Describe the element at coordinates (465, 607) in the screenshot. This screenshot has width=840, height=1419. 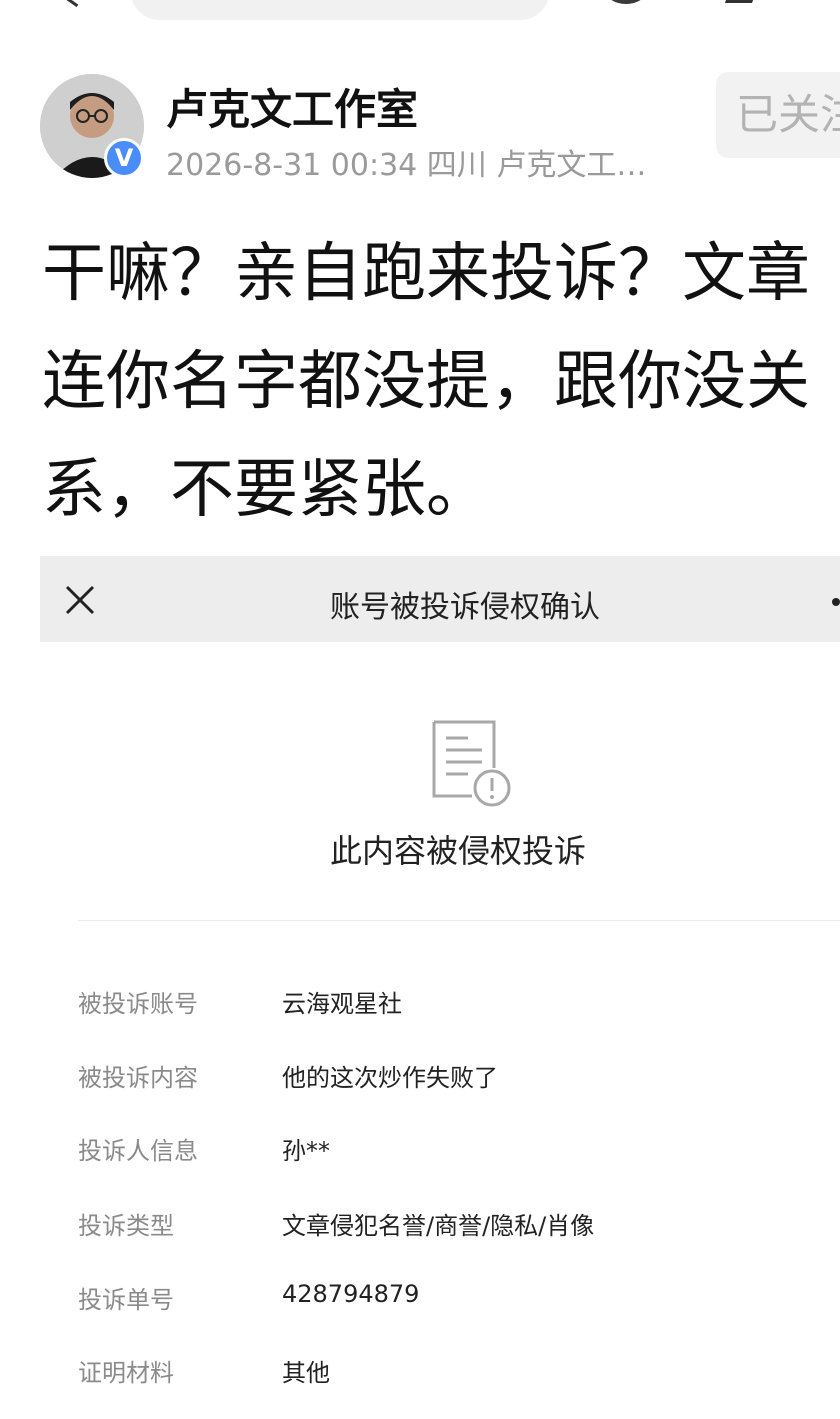
I see `complaint-bar-title: 账号被投诉侵权确认` at that location.